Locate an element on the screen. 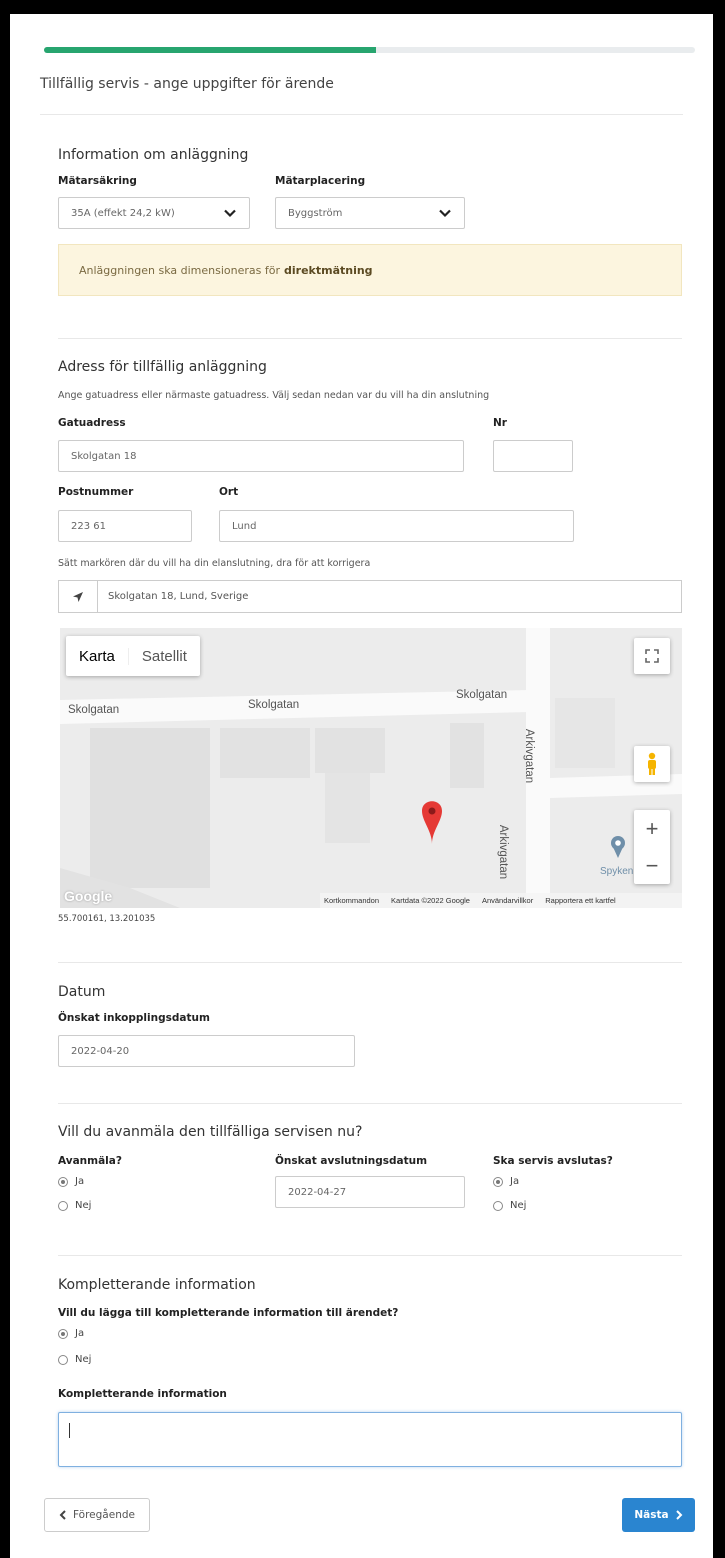 The image size is (725, 1558). location-arrow-icon is located at coordinates (78, 596).